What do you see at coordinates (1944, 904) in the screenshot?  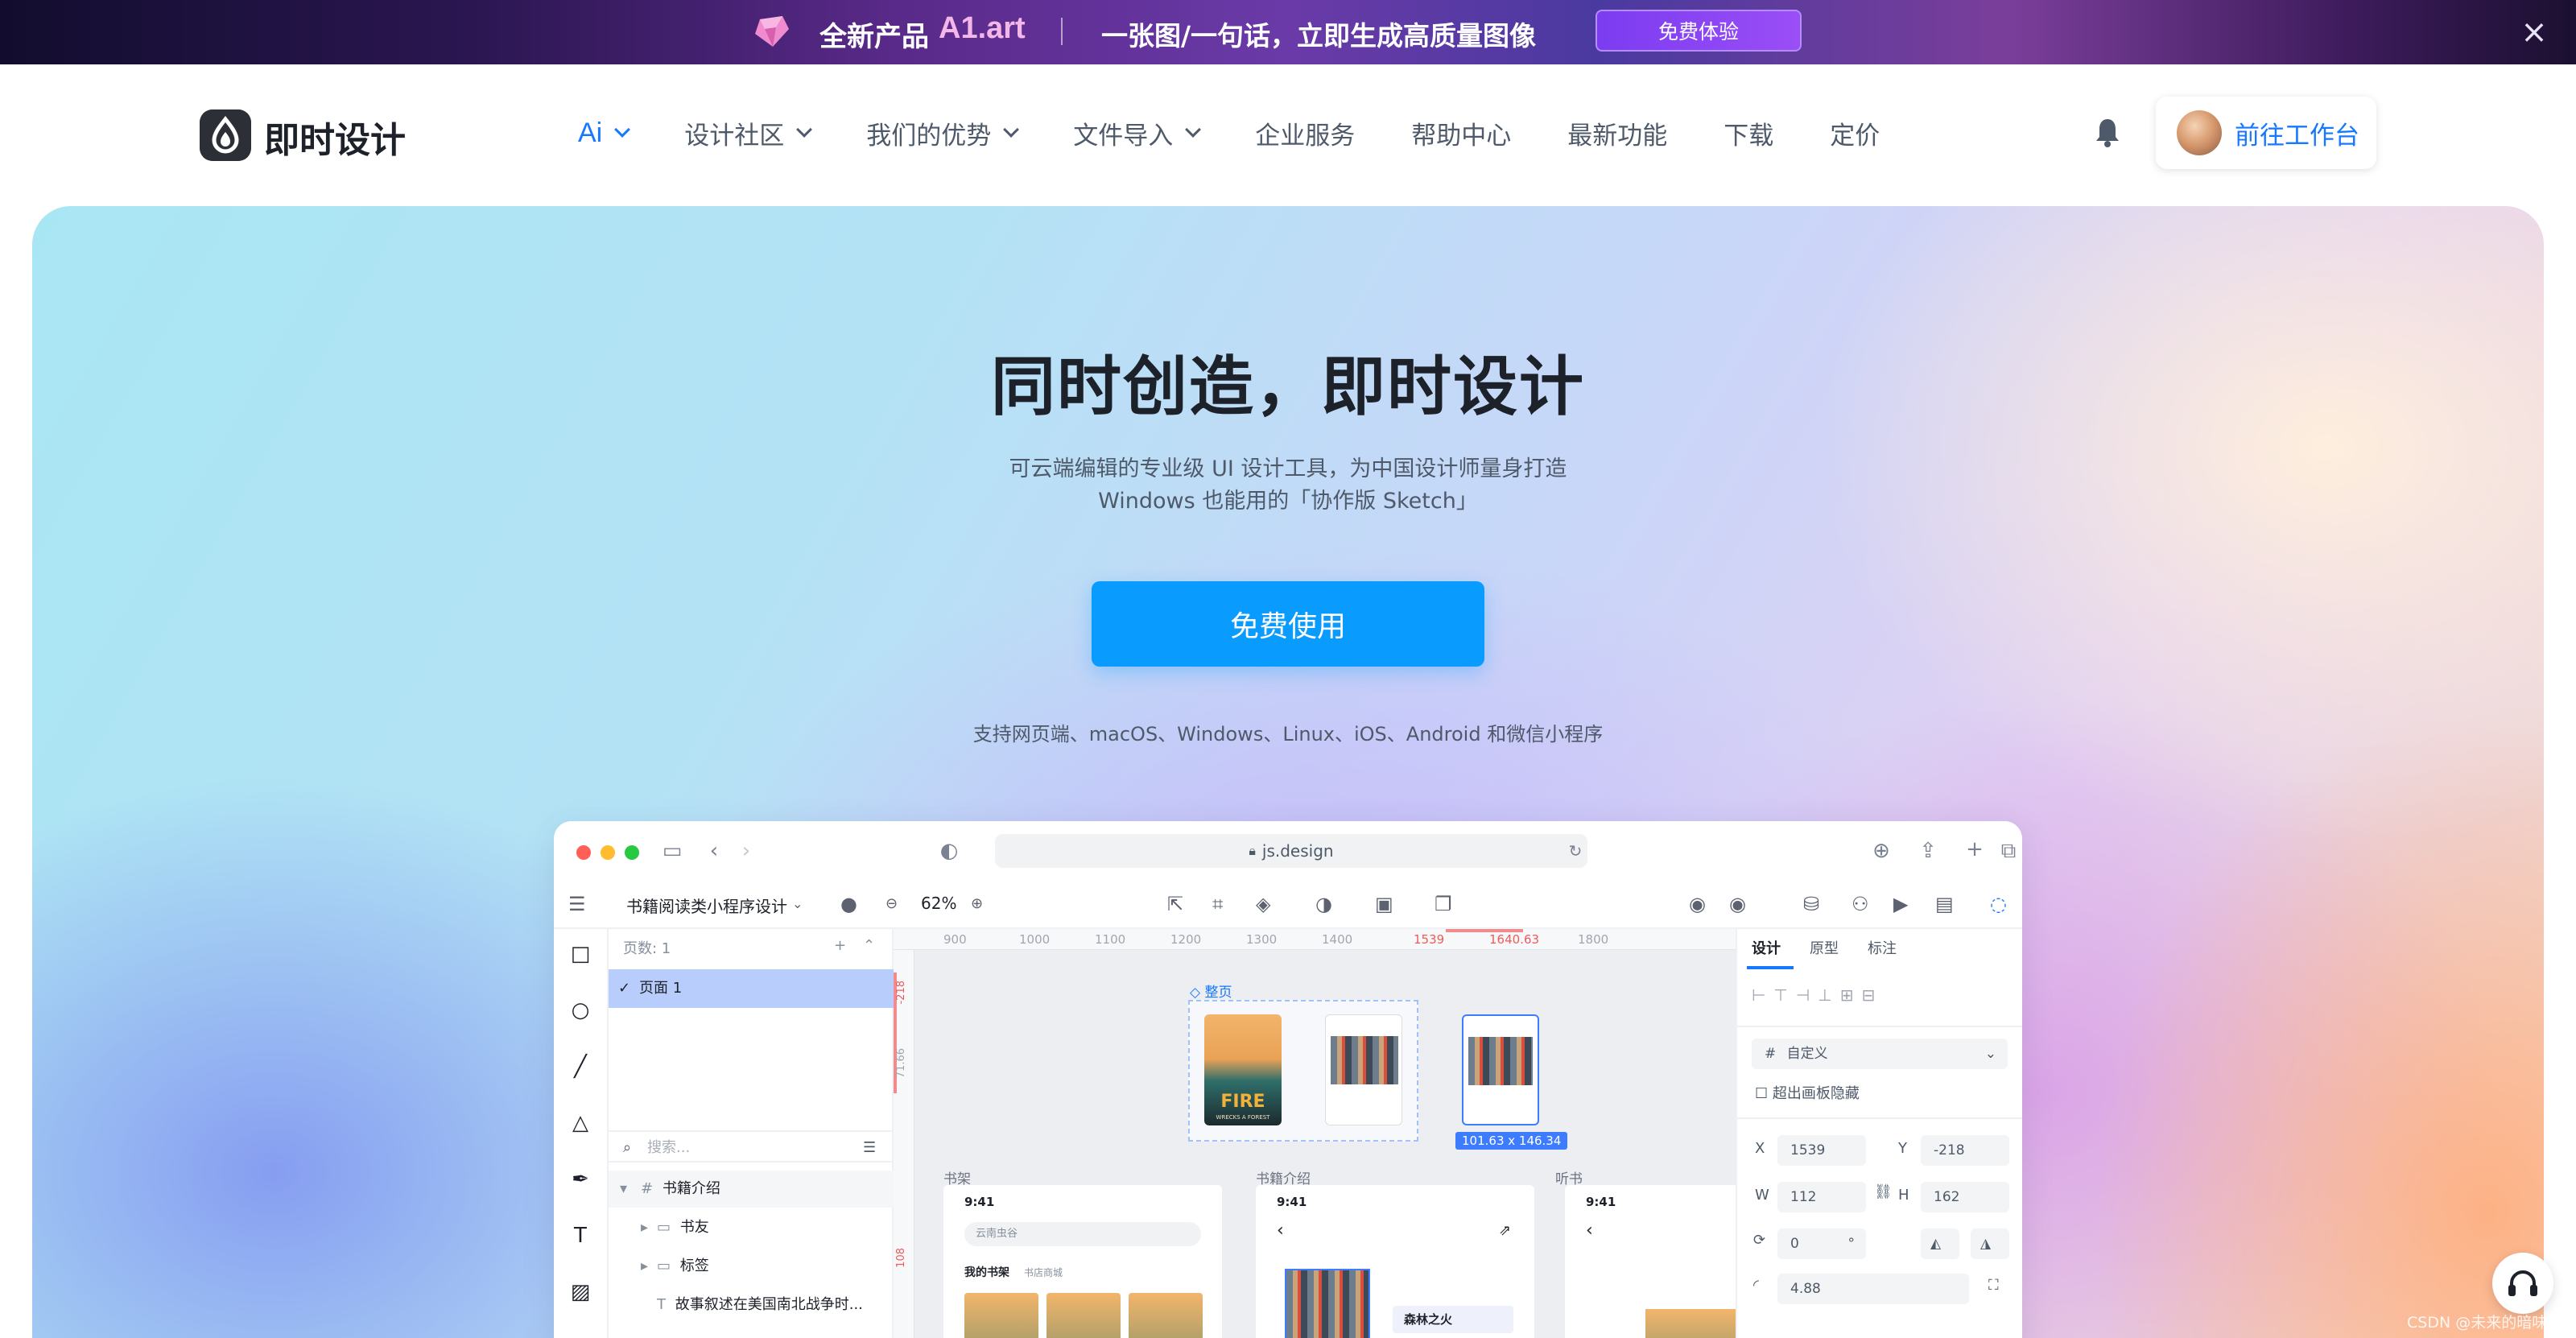 I see `layout-icon: ▤` at bounding box center [1944, 904].